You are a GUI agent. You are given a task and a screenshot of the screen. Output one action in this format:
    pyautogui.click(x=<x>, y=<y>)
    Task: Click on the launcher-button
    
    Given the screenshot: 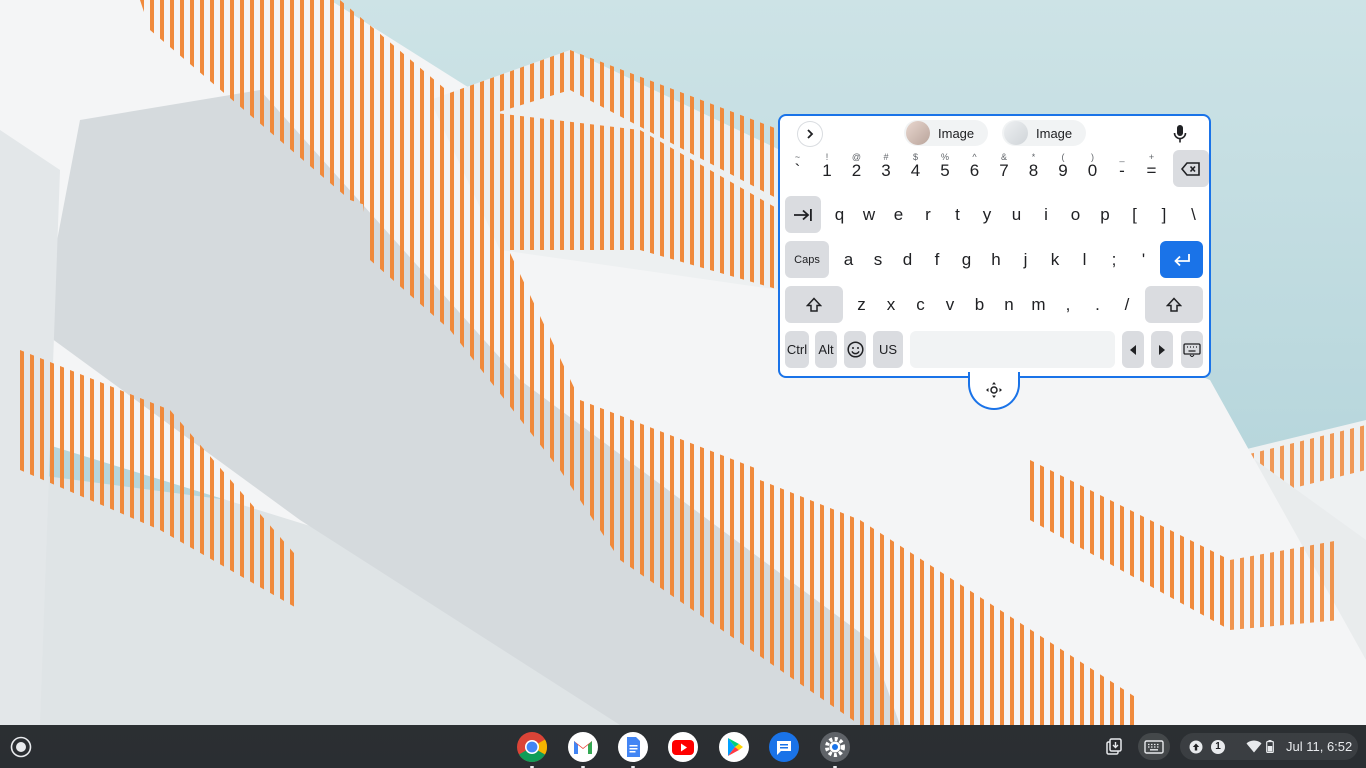 What is the action you would take?
    pyautogui.click(x=20, y=746)
    